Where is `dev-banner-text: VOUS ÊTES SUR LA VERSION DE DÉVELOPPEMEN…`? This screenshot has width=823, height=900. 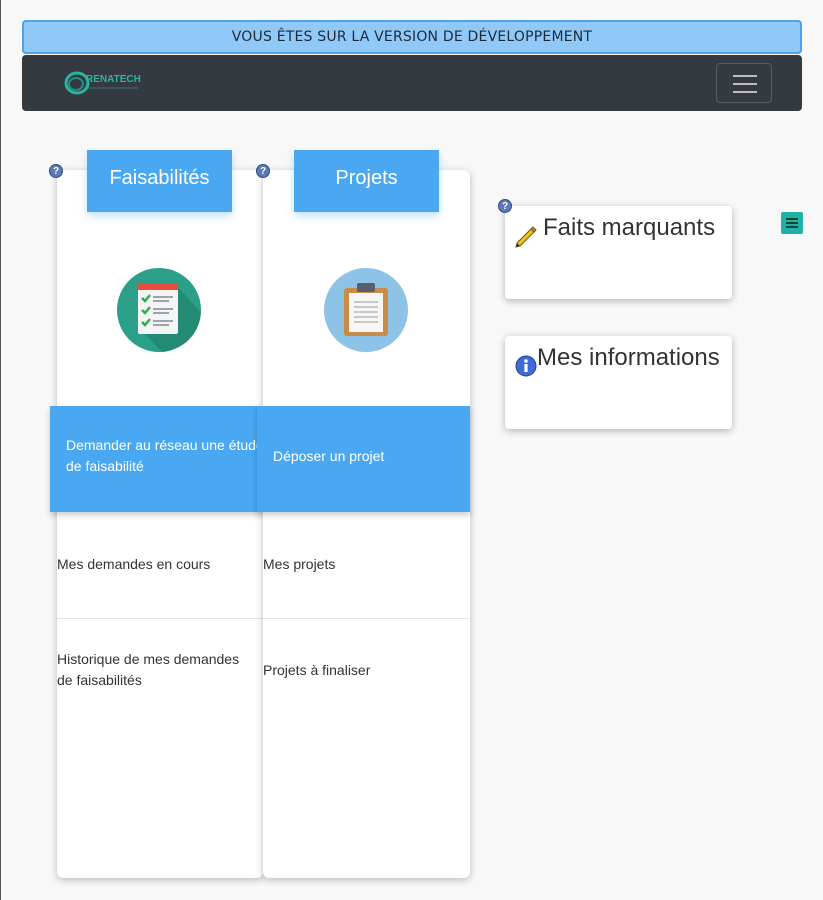 dev-banner-text: VOUS ÊTES SUR LA VERSION DE DÉVELOPPEMEN… is located at coordinates (412, 37).